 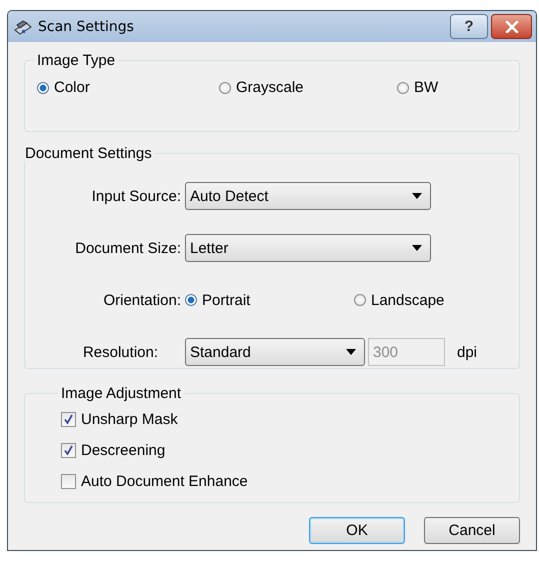 What do you see at coordinates (269, 300) in the screenshot?
I see `radio-option: Portrait` at bounding box center [269, 300].